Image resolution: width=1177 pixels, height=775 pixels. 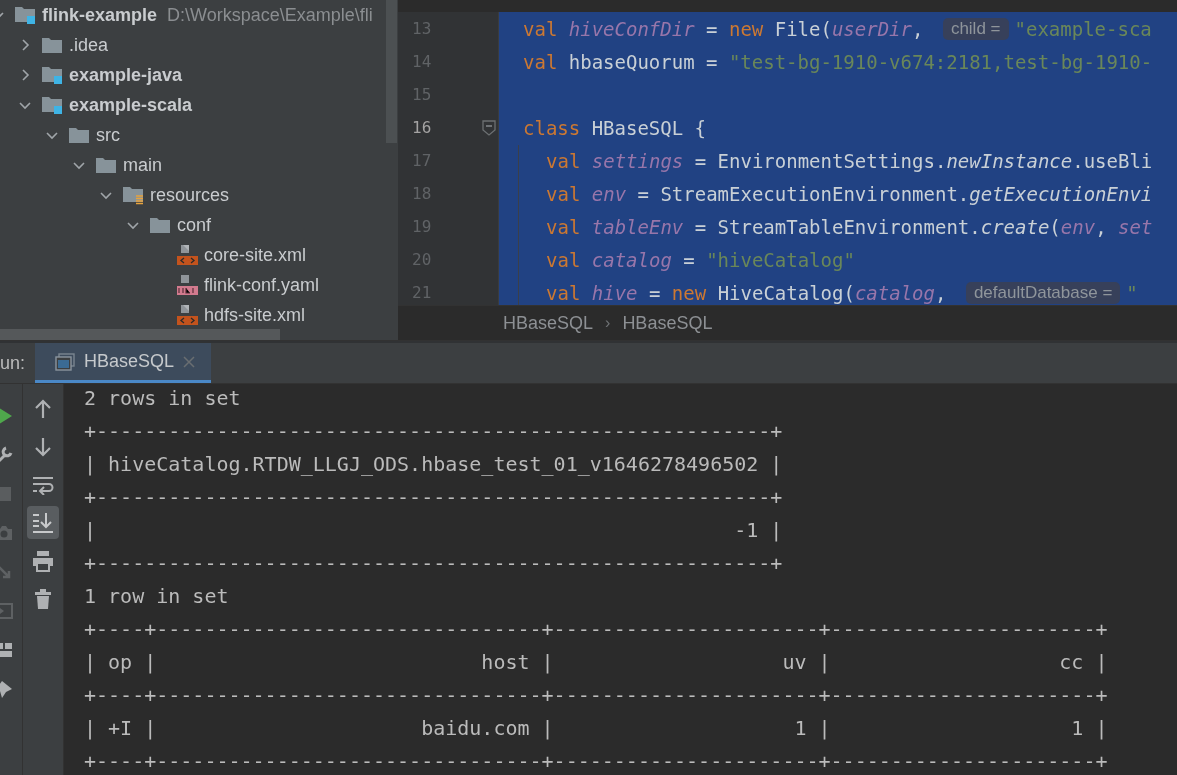 What do you see at coordinates (643, 61) in the screenshot?
I see `code-text: hbaseQuorum =` at bounding box center [643, 61].